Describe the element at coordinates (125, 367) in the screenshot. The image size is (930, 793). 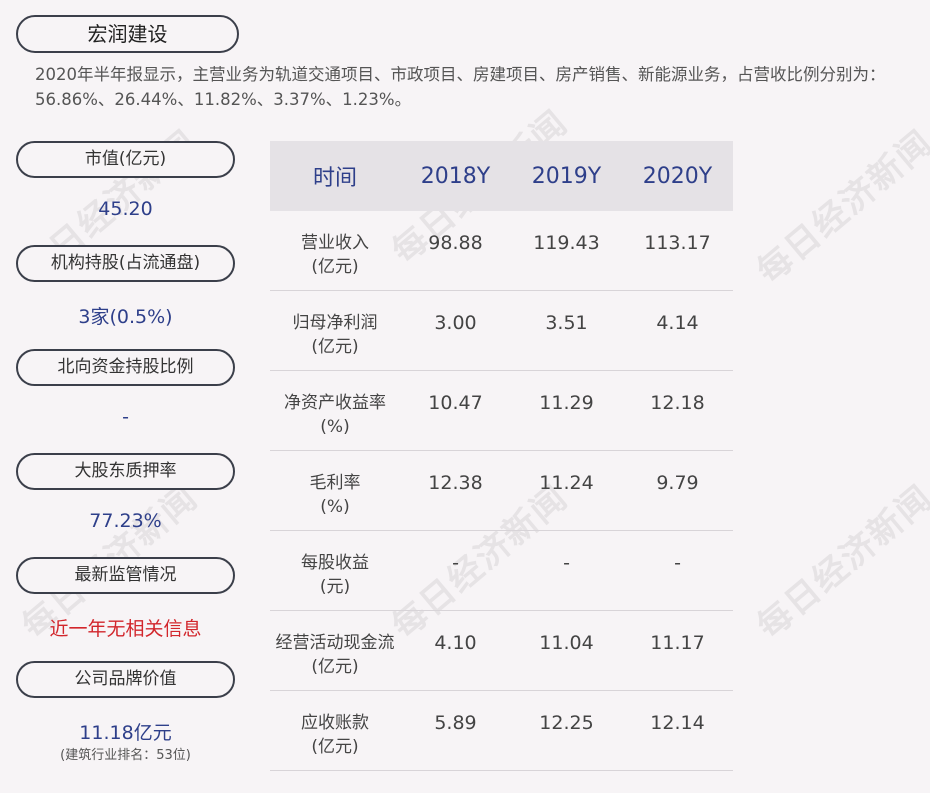
I see `metric-label-northbound-holding: 北向资金持股比例` at that location.